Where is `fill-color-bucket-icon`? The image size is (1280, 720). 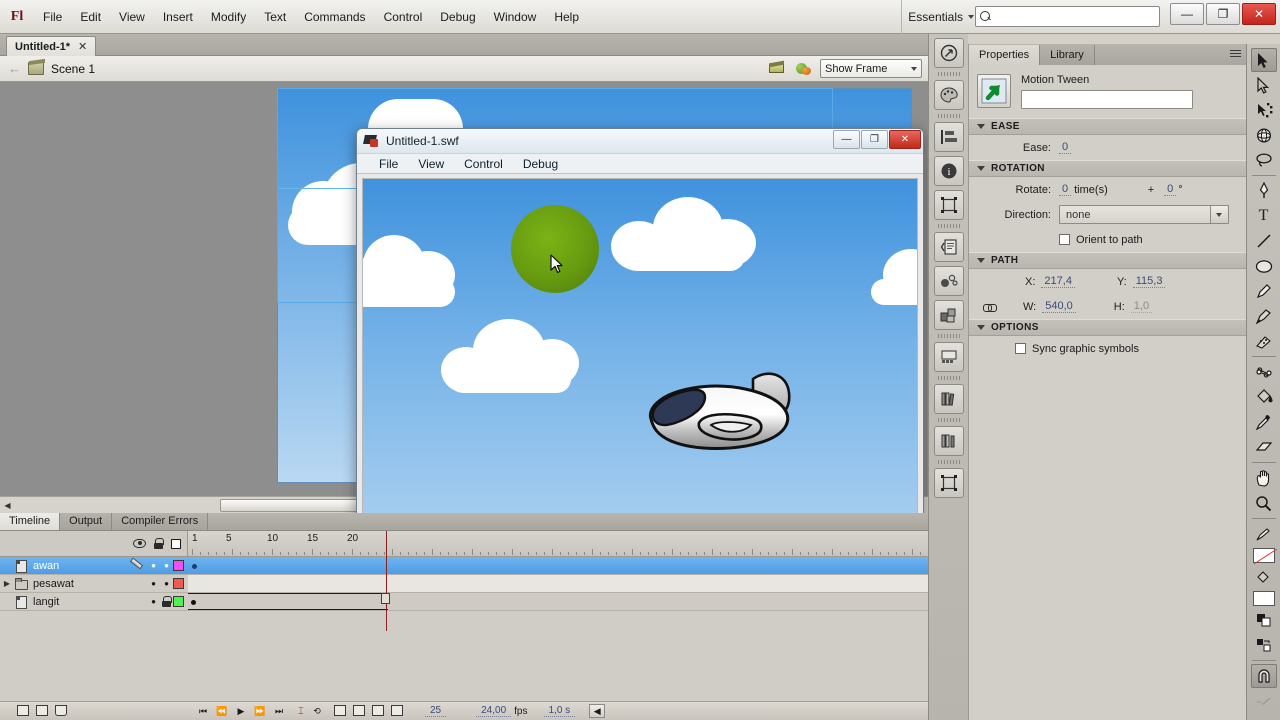 fill-color-bucket-icon is located at coordinates (1264, 577).